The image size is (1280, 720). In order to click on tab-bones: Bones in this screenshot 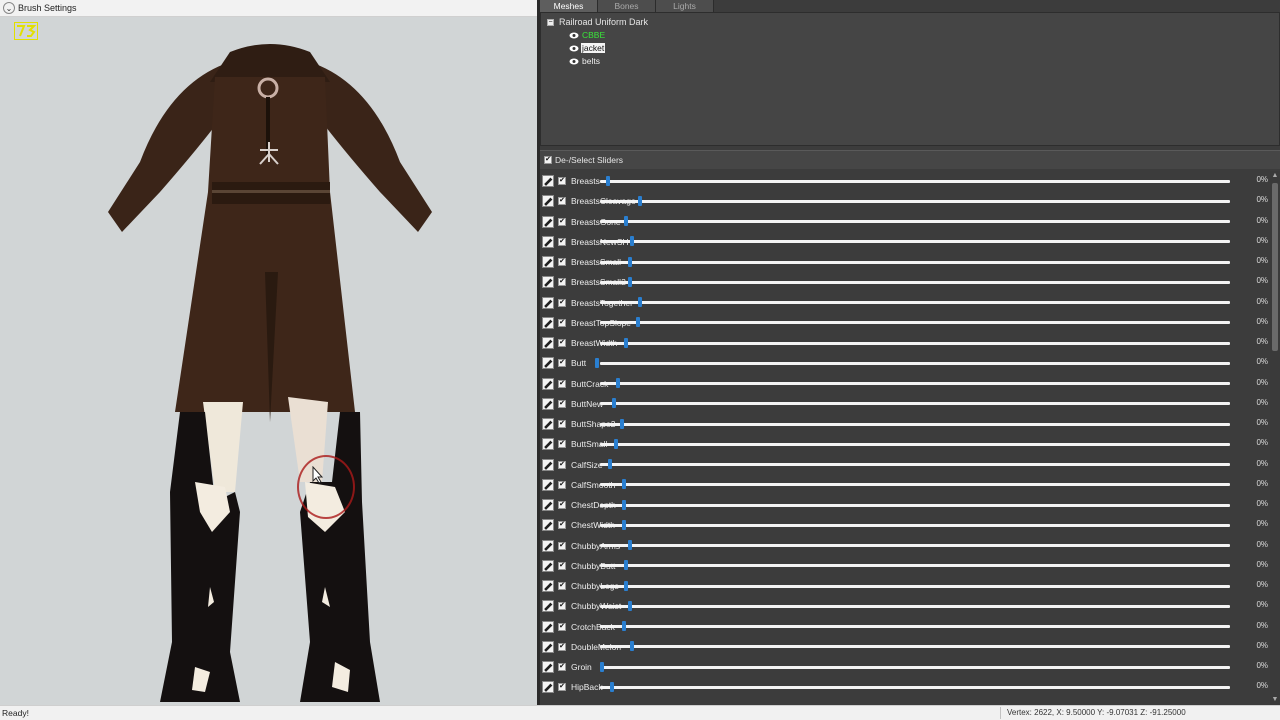, I will do `click(627, 6)`.